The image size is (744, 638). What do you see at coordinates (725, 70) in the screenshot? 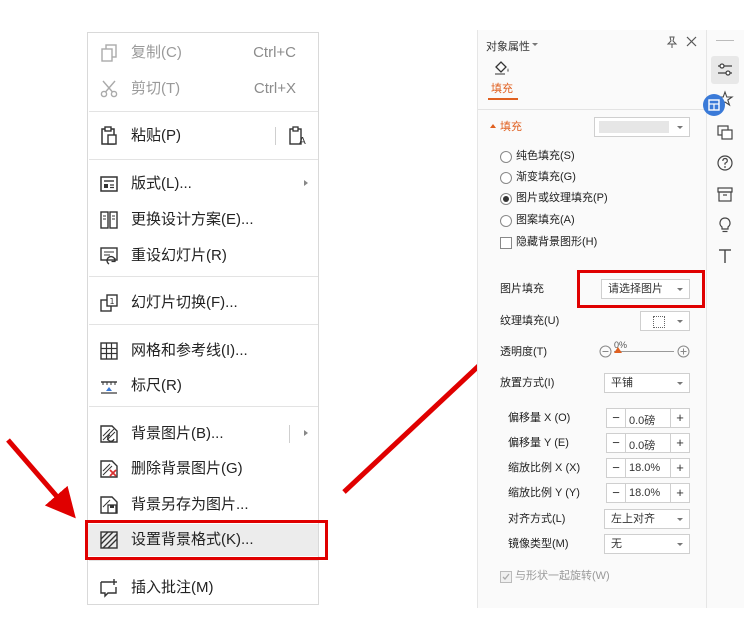
I see `properties-sliders-icon` at bounding box center [725, 70].